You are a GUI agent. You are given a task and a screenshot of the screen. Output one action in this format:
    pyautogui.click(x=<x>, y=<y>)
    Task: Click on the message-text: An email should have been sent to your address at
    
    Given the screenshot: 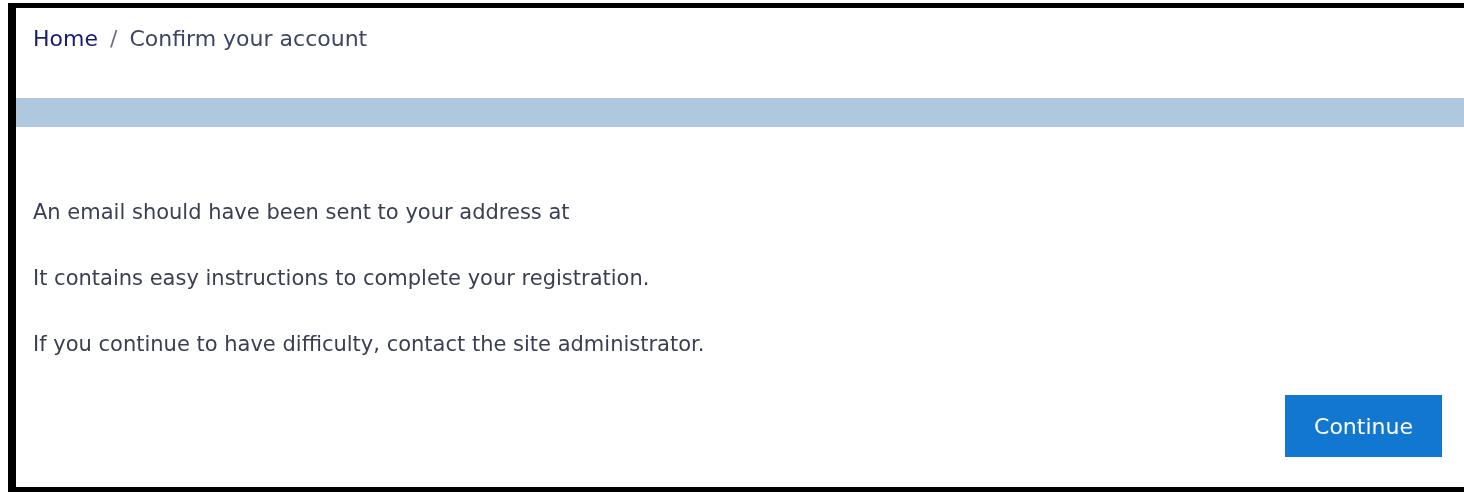 What is the action you would take?
    pyautogui.click(x=302, y=212)
    